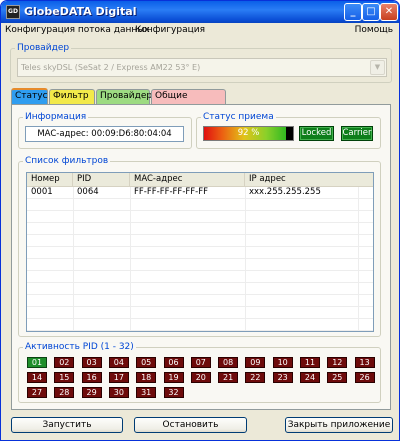 The width and height of the screenshot is (400, 441). Describe the element at coordinates (64, 362) in the screenshot. I see `pid-indicator: 02` at that location.